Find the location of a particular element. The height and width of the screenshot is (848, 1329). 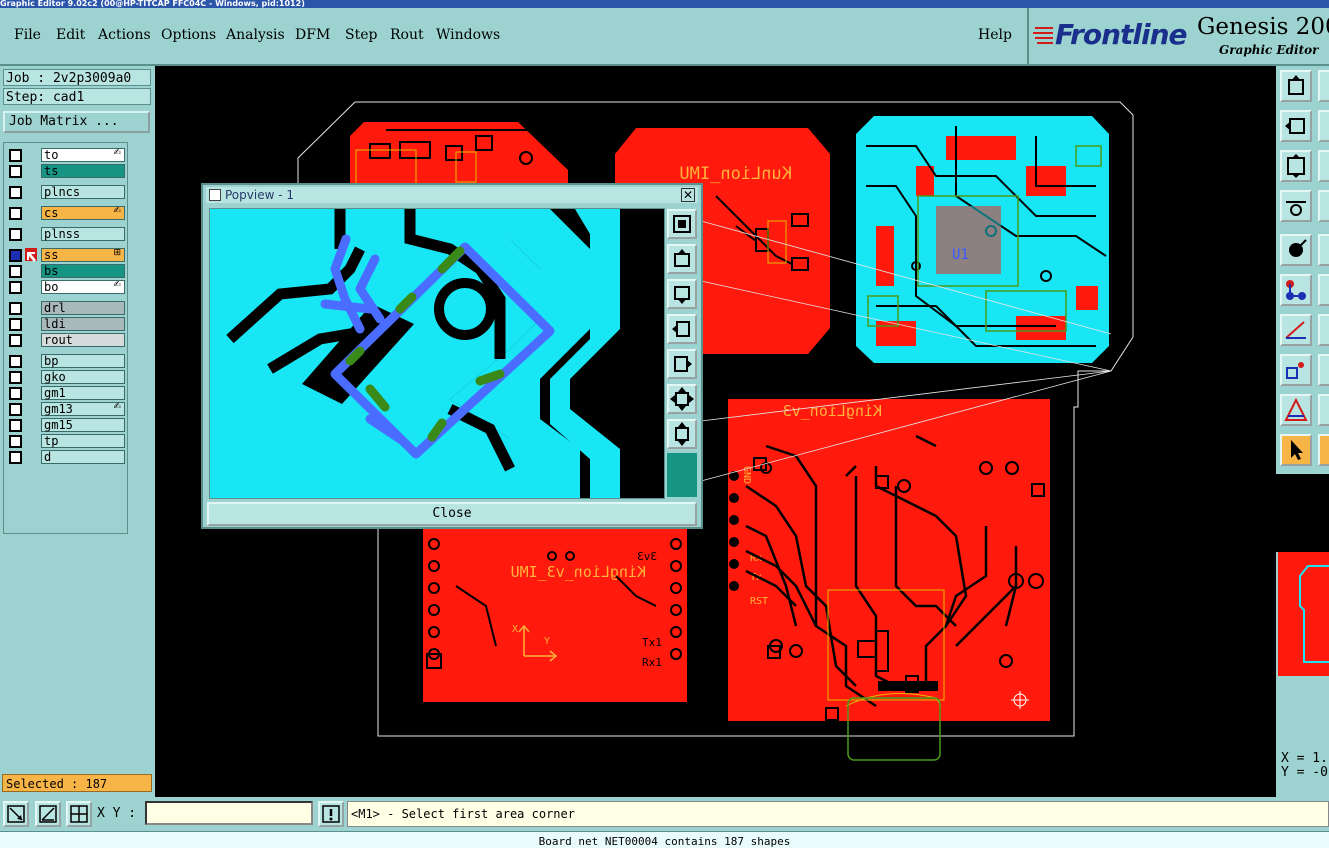

tool-settings is located at coordinates (1296, 206).